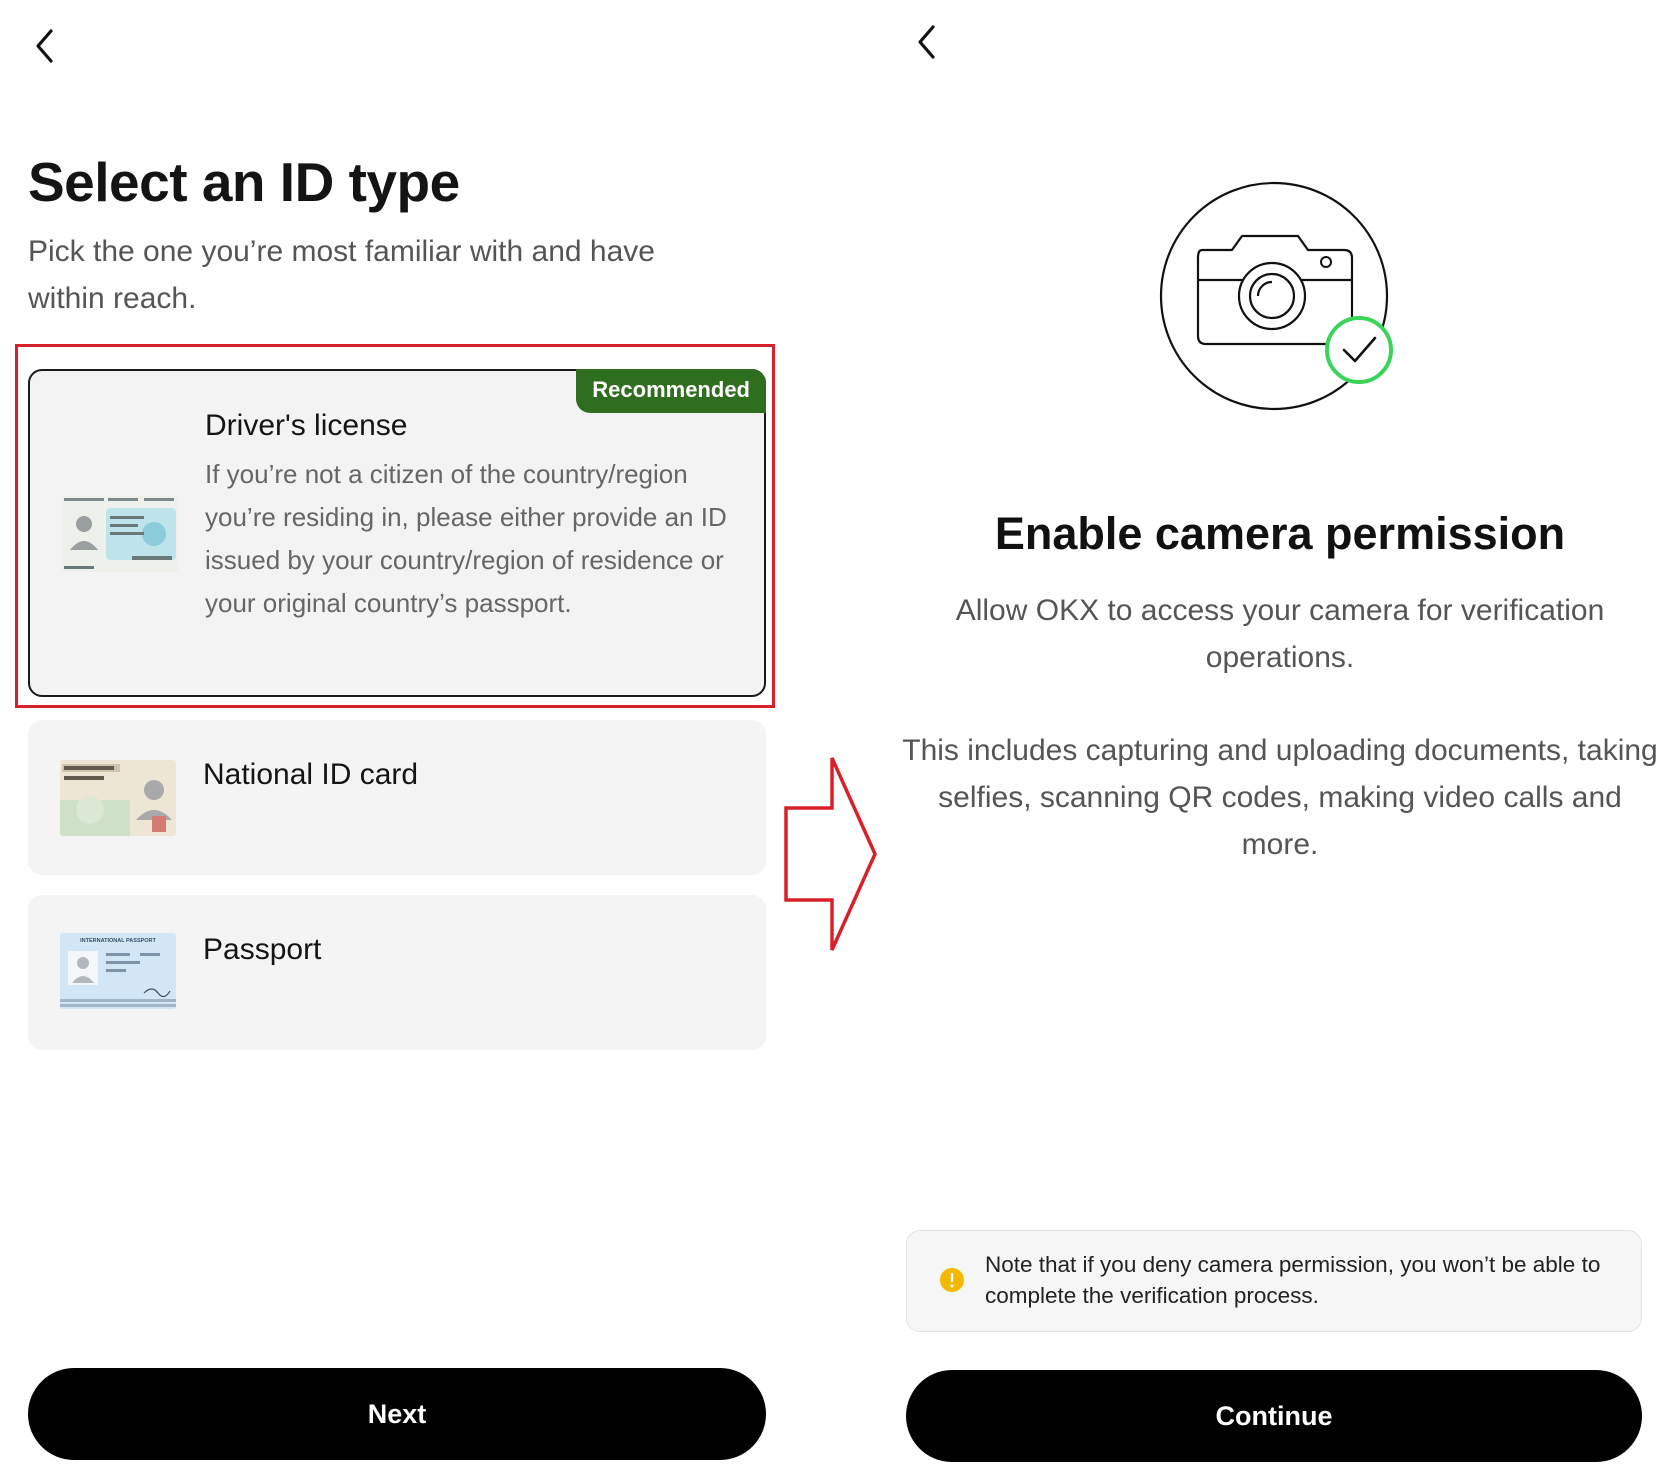  What do you see at coordinates (120, 534) in the screenshot?
I see `drivers-license-thumbnail` at bounding box center [120, 534].